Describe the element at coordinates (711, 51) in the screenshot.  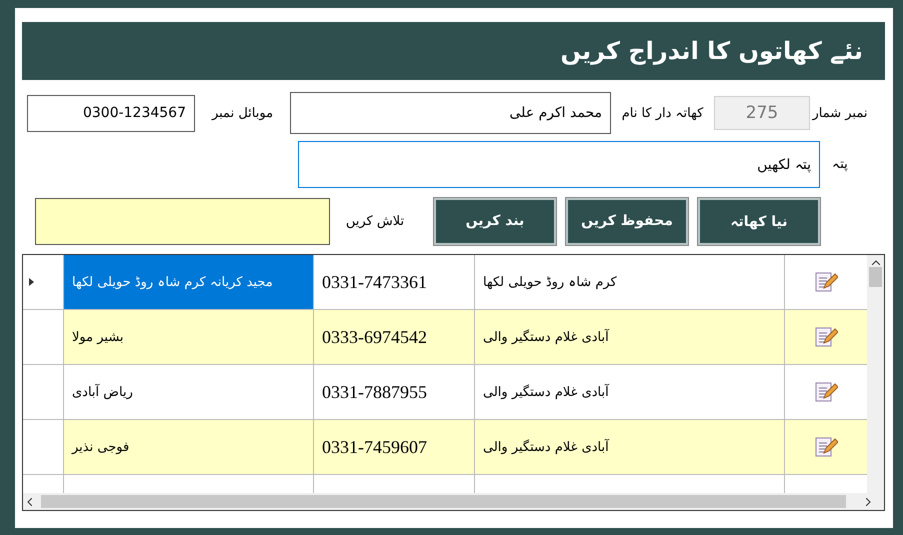
I see `form-title: نئے کھاتوں کا اندراج کریں` at that location.